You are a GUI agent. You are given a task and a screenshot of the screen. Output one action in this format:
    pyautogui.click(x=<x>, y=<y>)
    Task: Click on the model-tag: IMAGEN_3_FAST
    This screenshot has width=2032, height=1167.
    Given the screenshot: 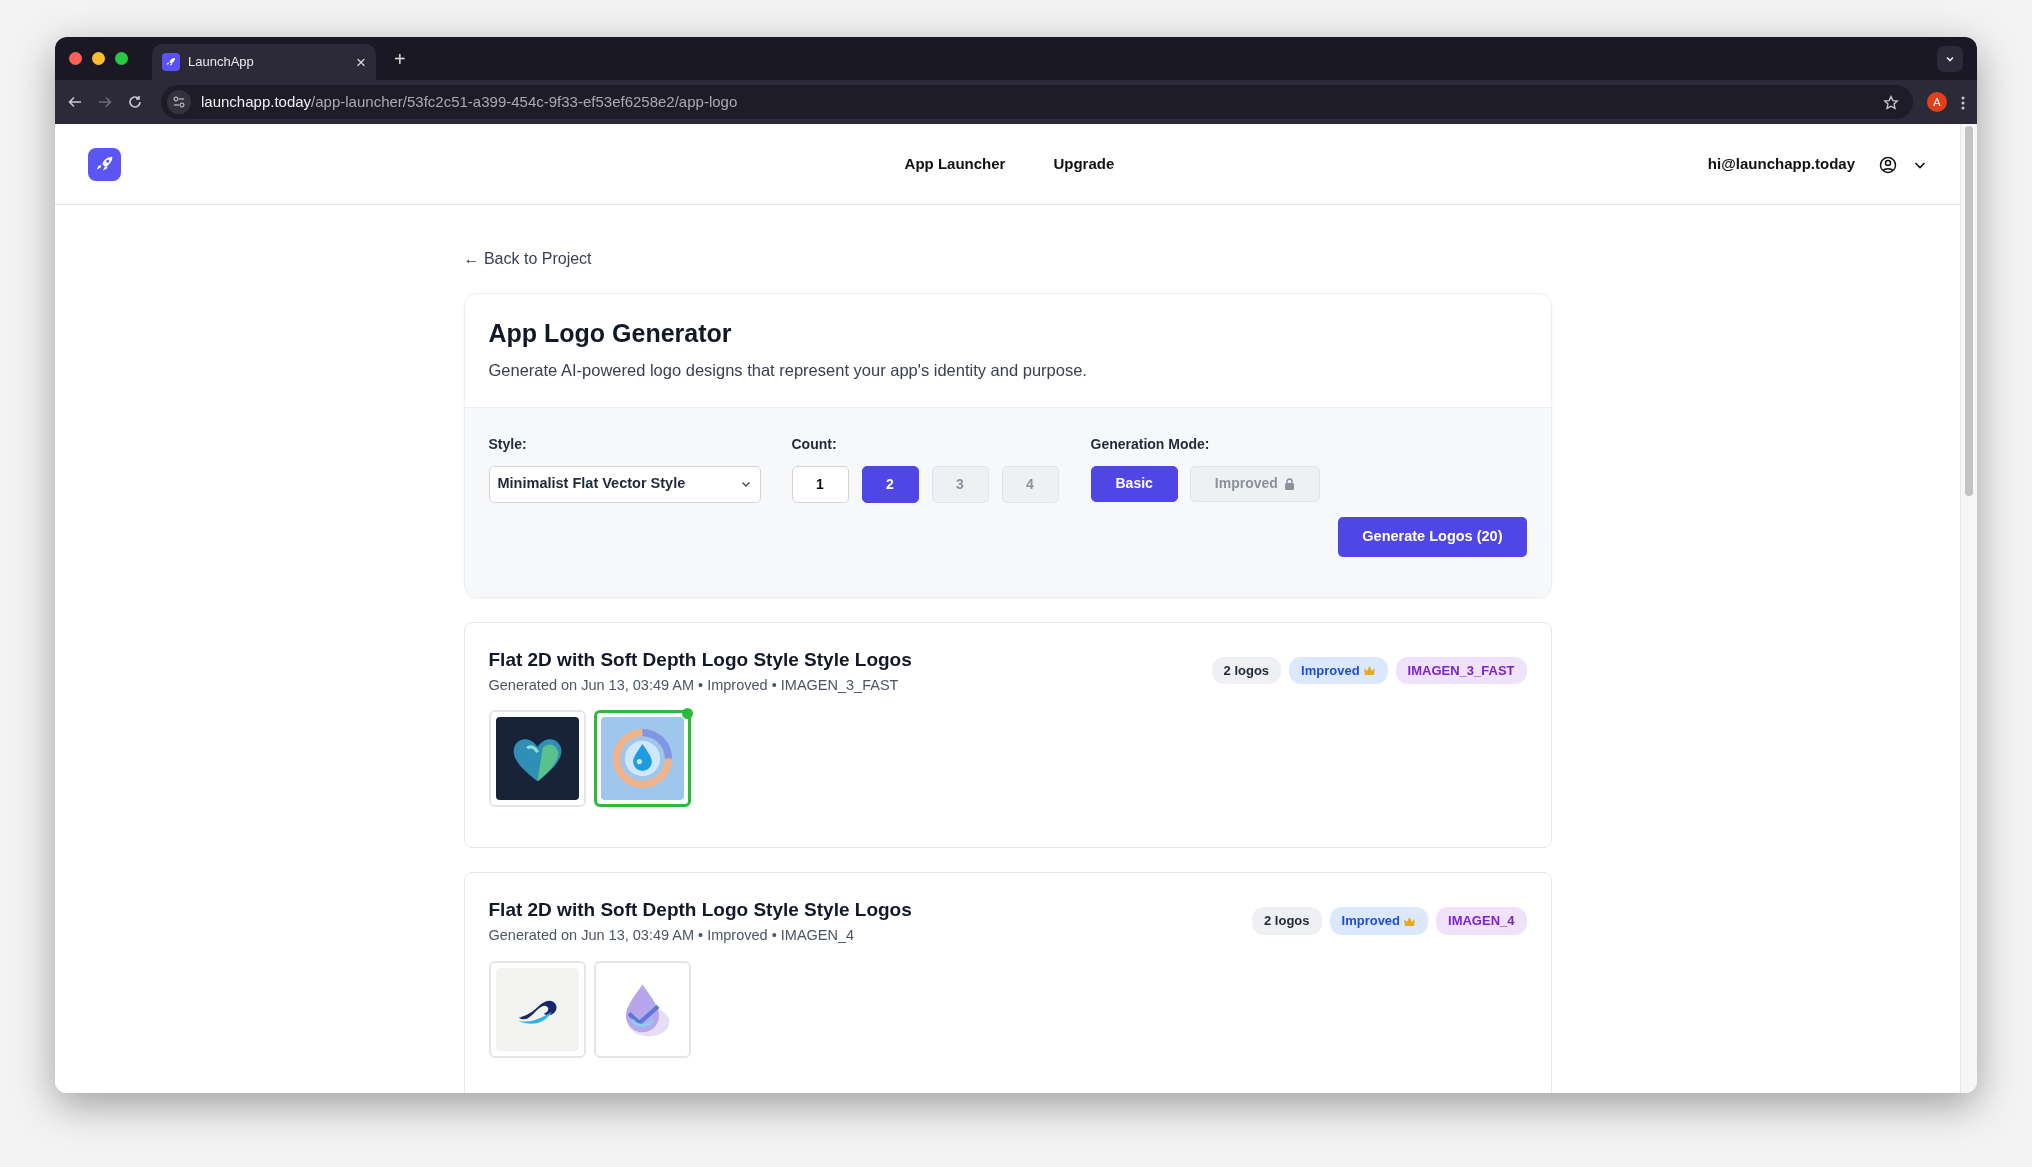 What is the action you would take?
    pyautogui.click(x=1461, y=670)
    